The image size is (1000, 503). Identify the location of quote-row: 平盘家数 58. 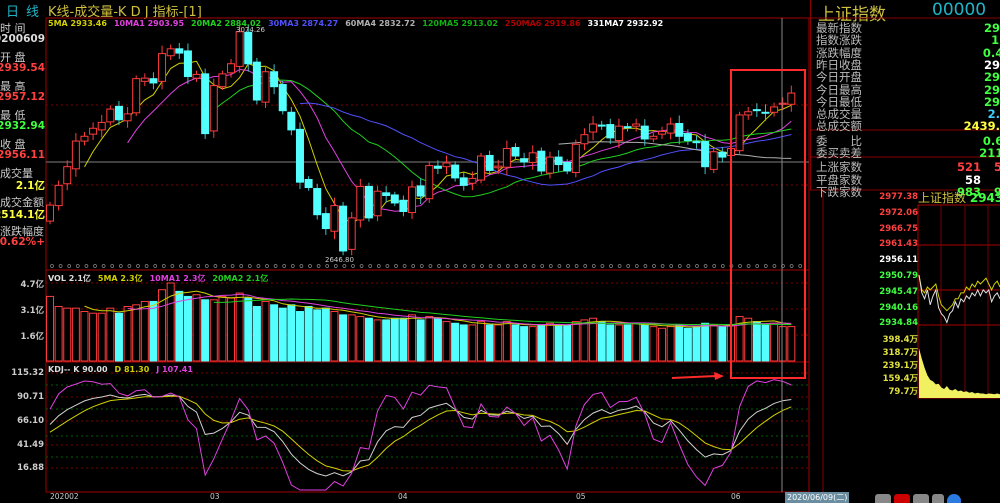
(908, 180).